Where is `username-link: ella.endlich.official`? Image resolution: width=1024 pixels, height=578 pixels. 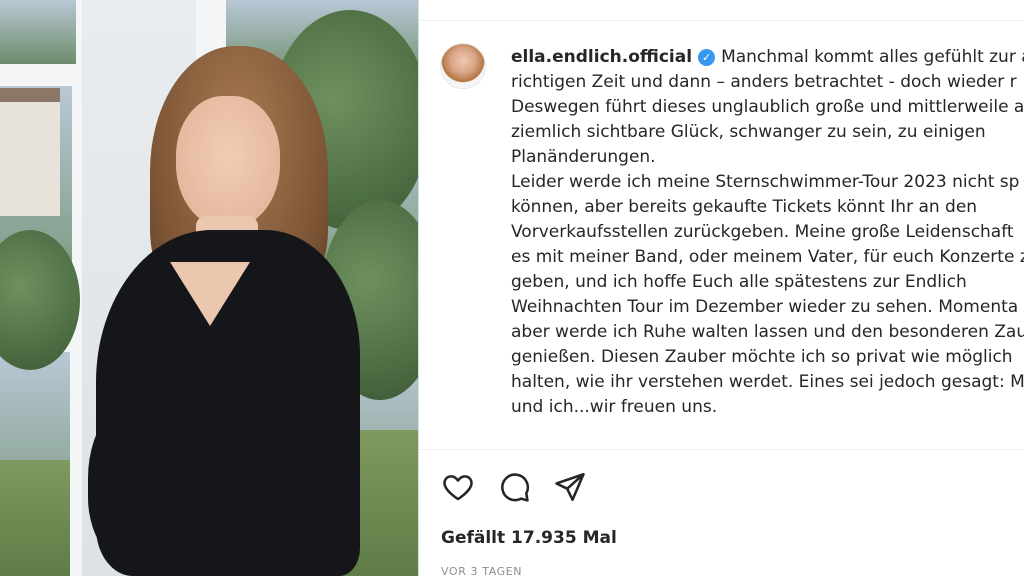 username-link: ella.endlich.official is located at coordinates (601, 57).